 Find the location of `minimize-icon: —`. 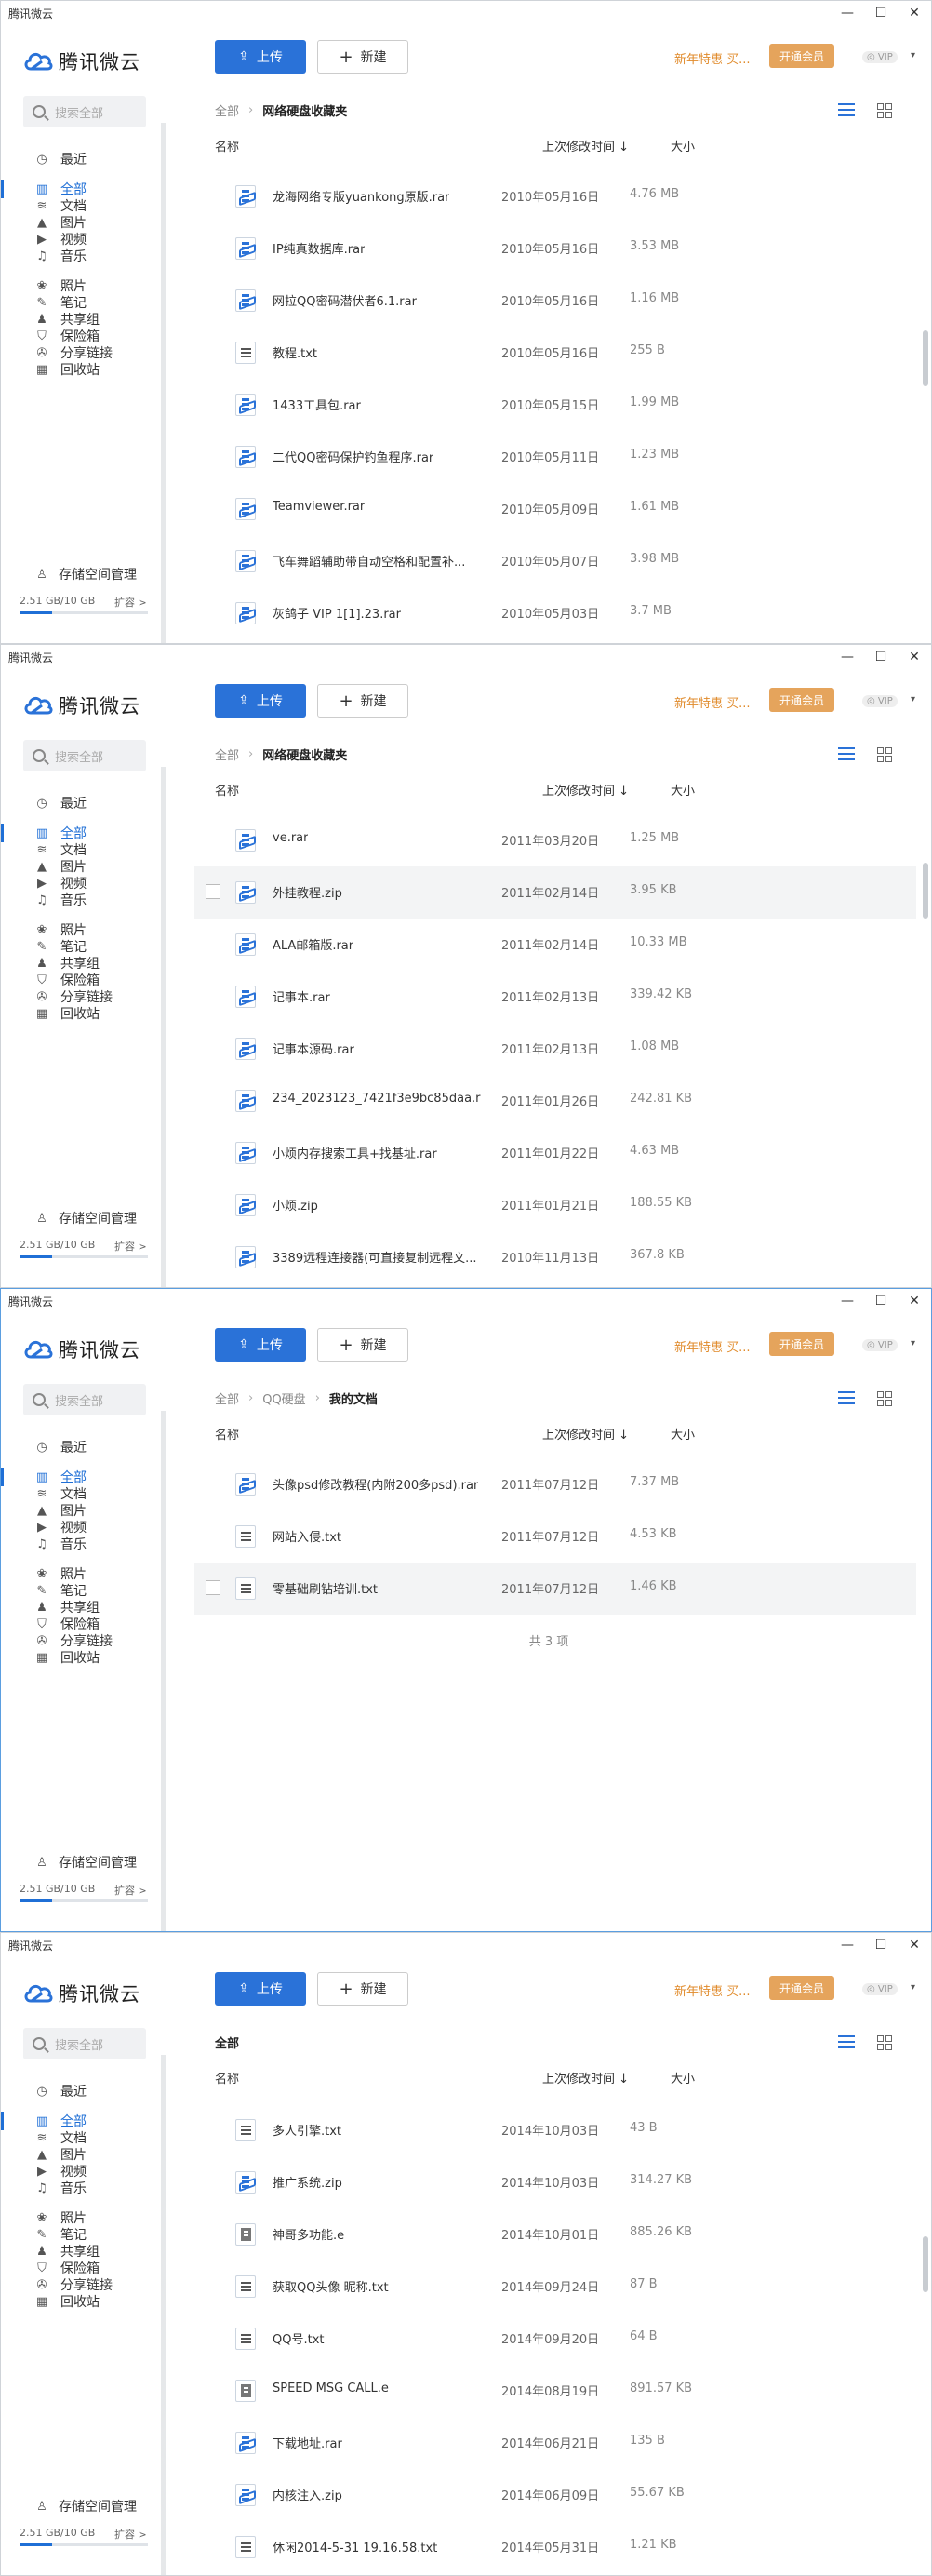

minimize-icon: — is located at coordinates (847, 13).